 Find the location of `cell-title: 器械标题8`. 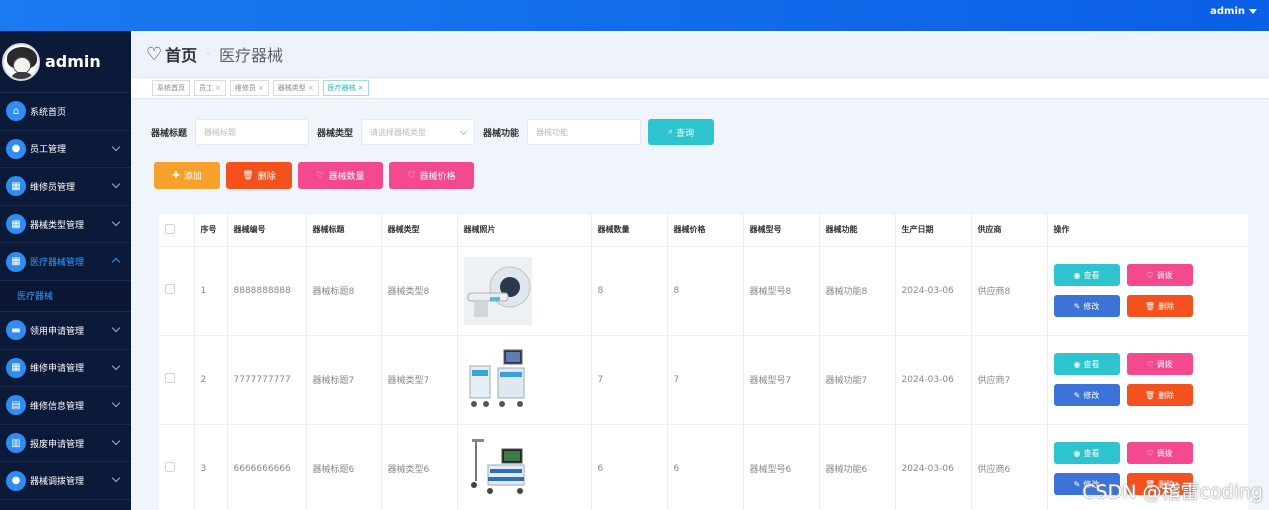

cell-title: 器械标题8 is located at coordinates (344, 291).